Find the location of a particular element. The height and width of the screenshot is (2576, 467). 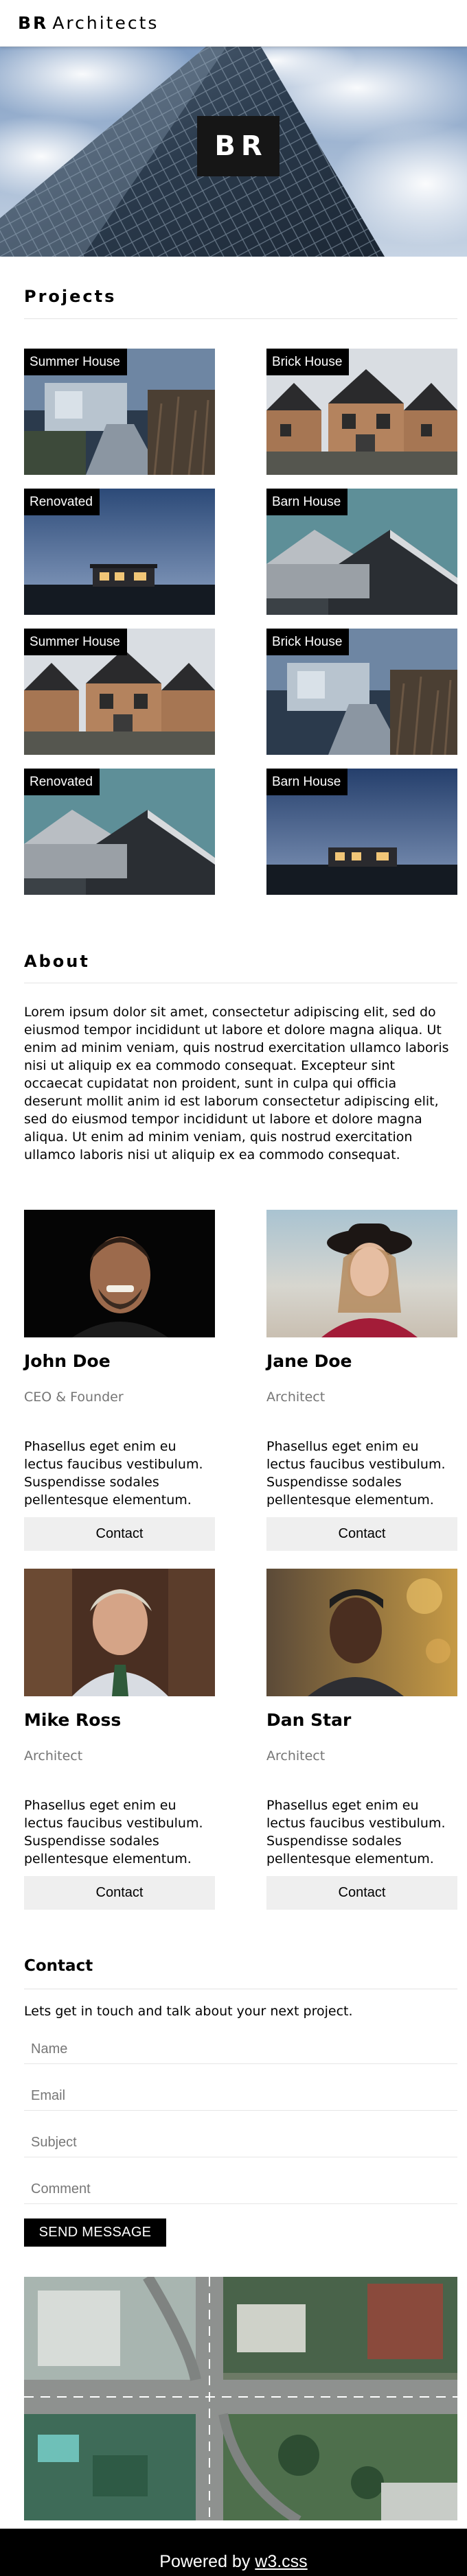

subject-input is located at coordinates (240, 2142).